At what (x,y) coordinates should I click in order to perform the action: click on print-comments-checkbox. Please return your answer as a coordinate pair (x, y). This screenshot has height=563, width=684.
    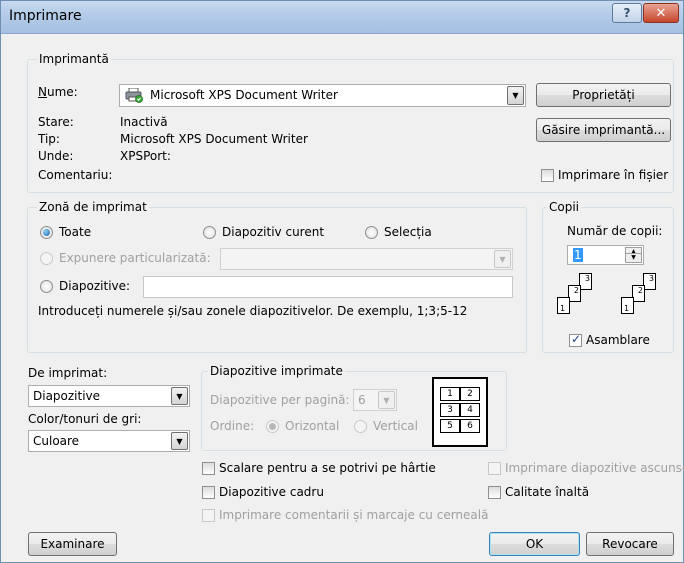
    Looking at the image, I should click on (208, 515).